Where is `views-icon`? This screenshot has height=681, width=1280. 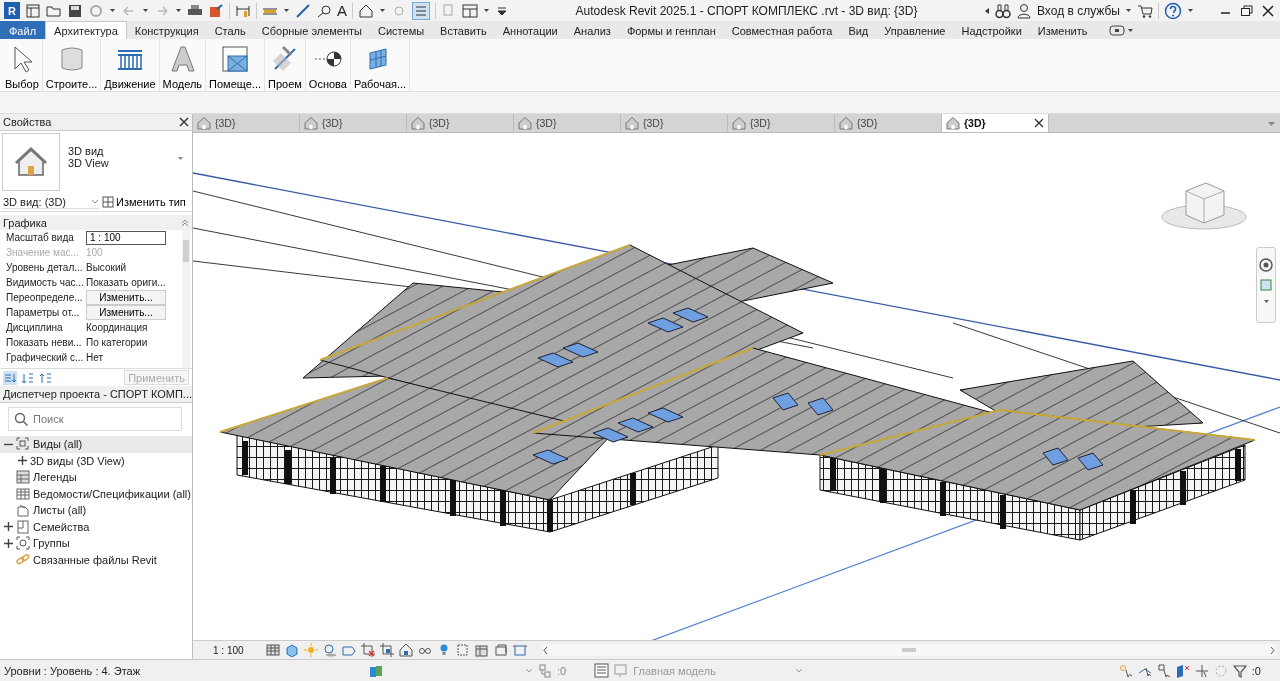
views-icon is located at coordinates (23, 444).